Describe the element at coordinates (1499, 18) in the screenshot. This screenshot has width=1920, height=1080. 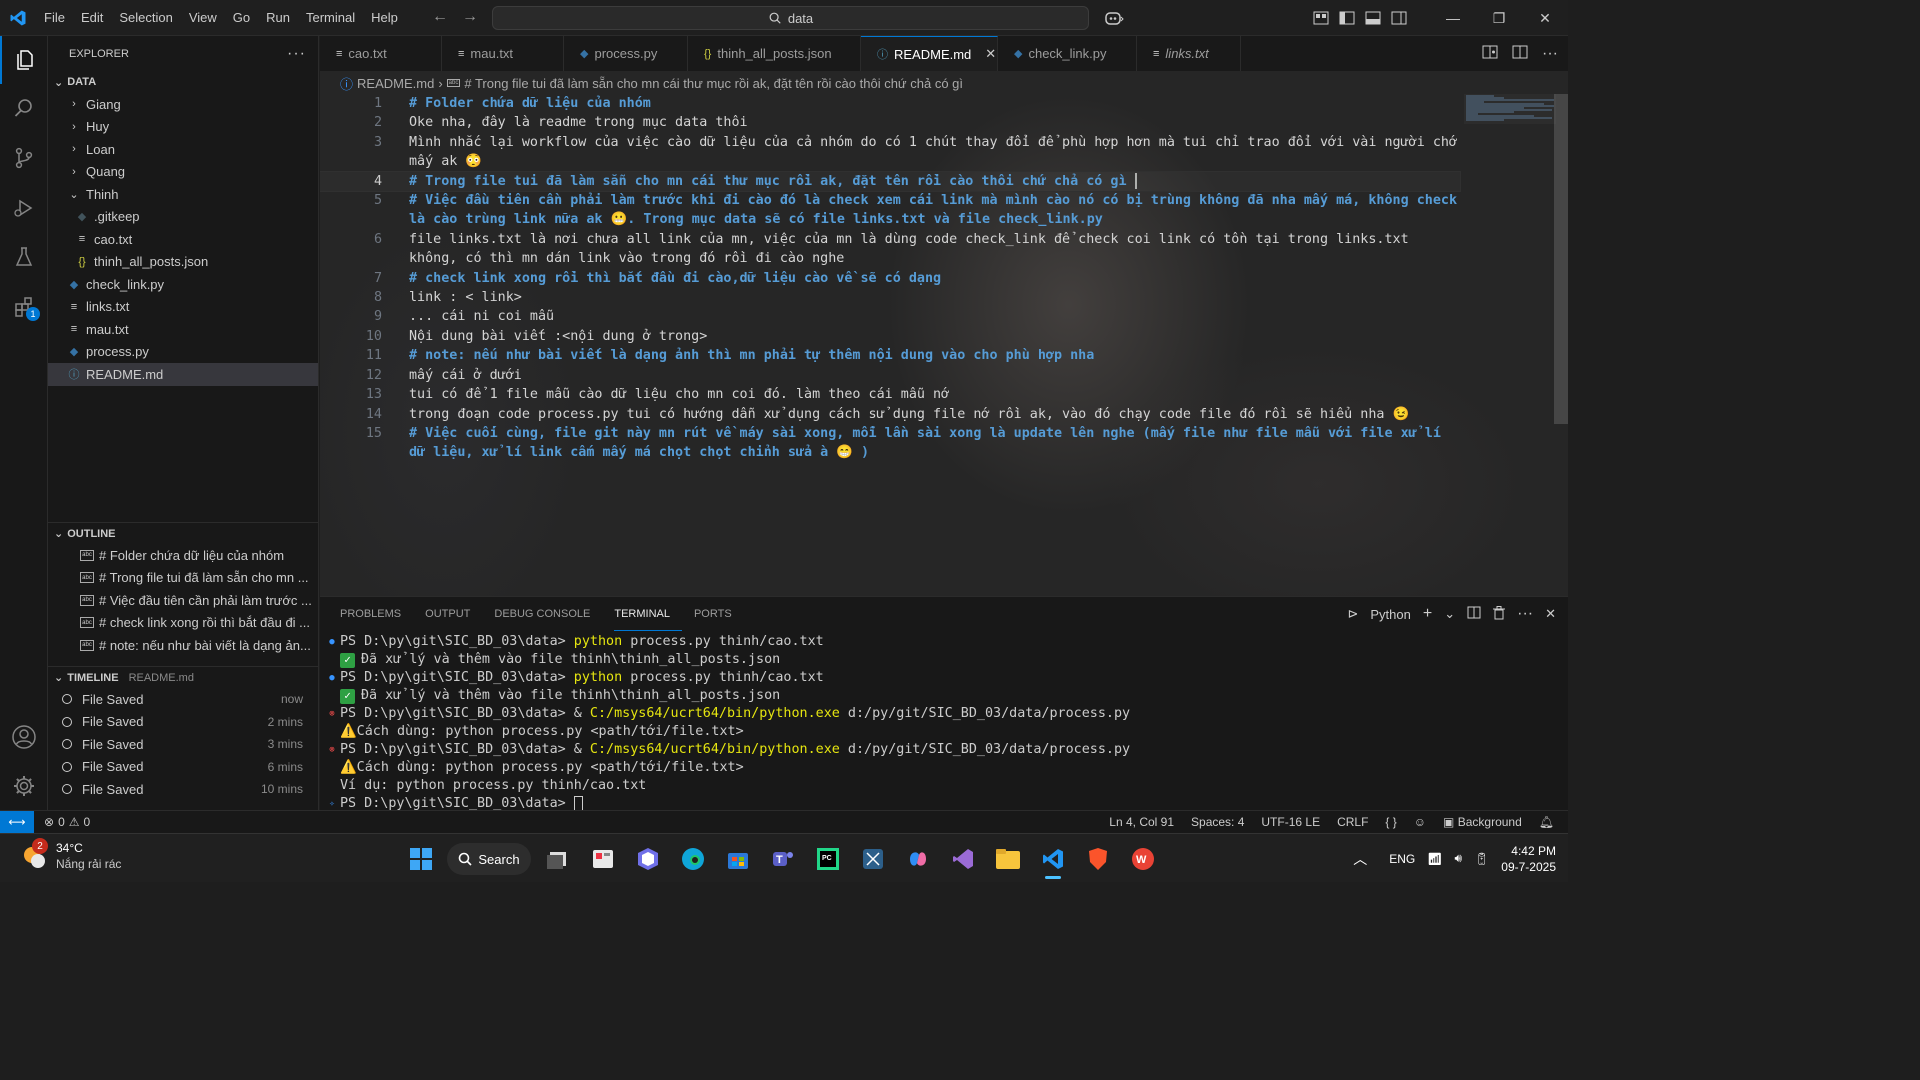
I see `restore-button: ❐` at that location.